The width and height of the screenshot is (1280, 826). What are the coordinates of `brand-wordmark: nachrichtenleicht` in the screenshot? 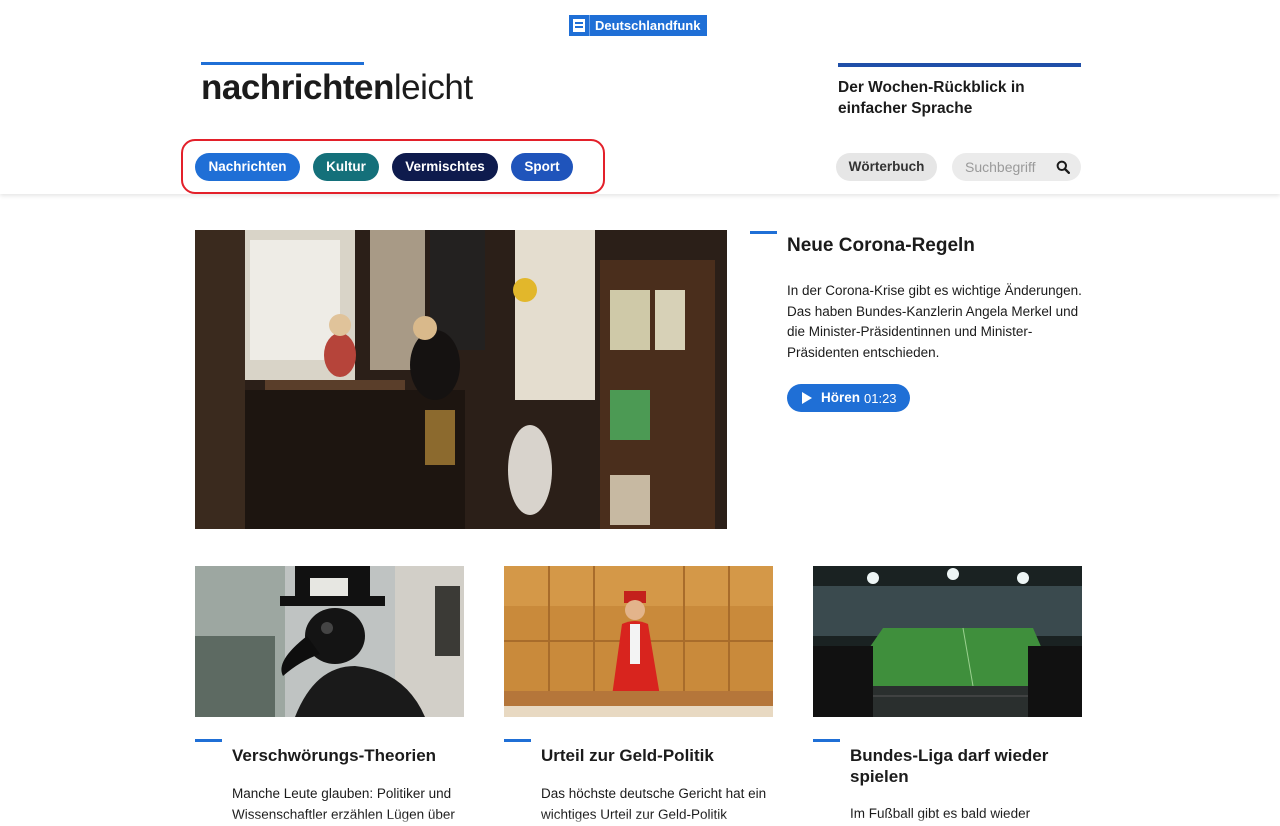 It's located at (337, 88).